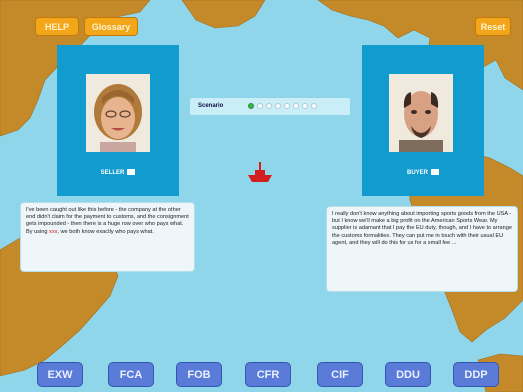 Image resolution: width=523 pixels, height=392 pixels. I want to click on buyer-panel: BUYER, so click(423, 120).